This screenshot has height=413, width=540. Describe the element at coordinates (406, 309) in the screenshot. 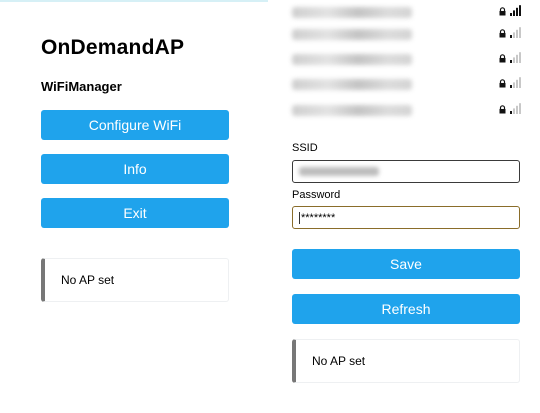

I see `refresh-button: Refresh` at that location.